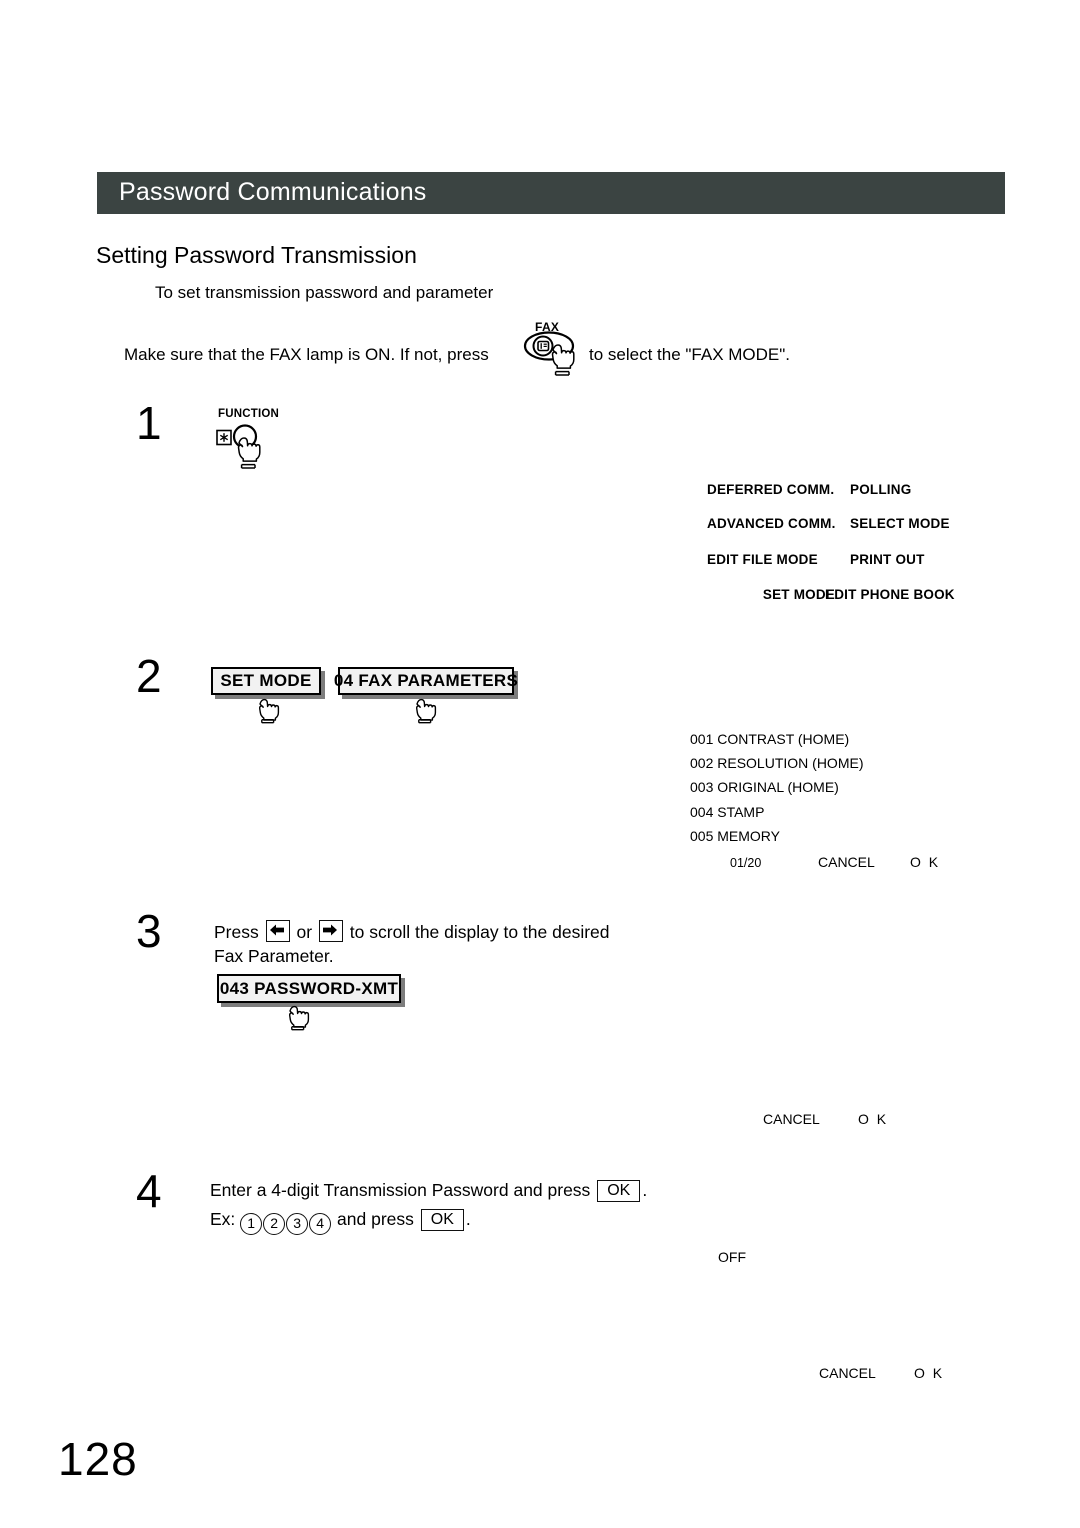  I want to click on step-4-instruction-line-2: Ex: 1234 and press OK., so click(340, 1221).